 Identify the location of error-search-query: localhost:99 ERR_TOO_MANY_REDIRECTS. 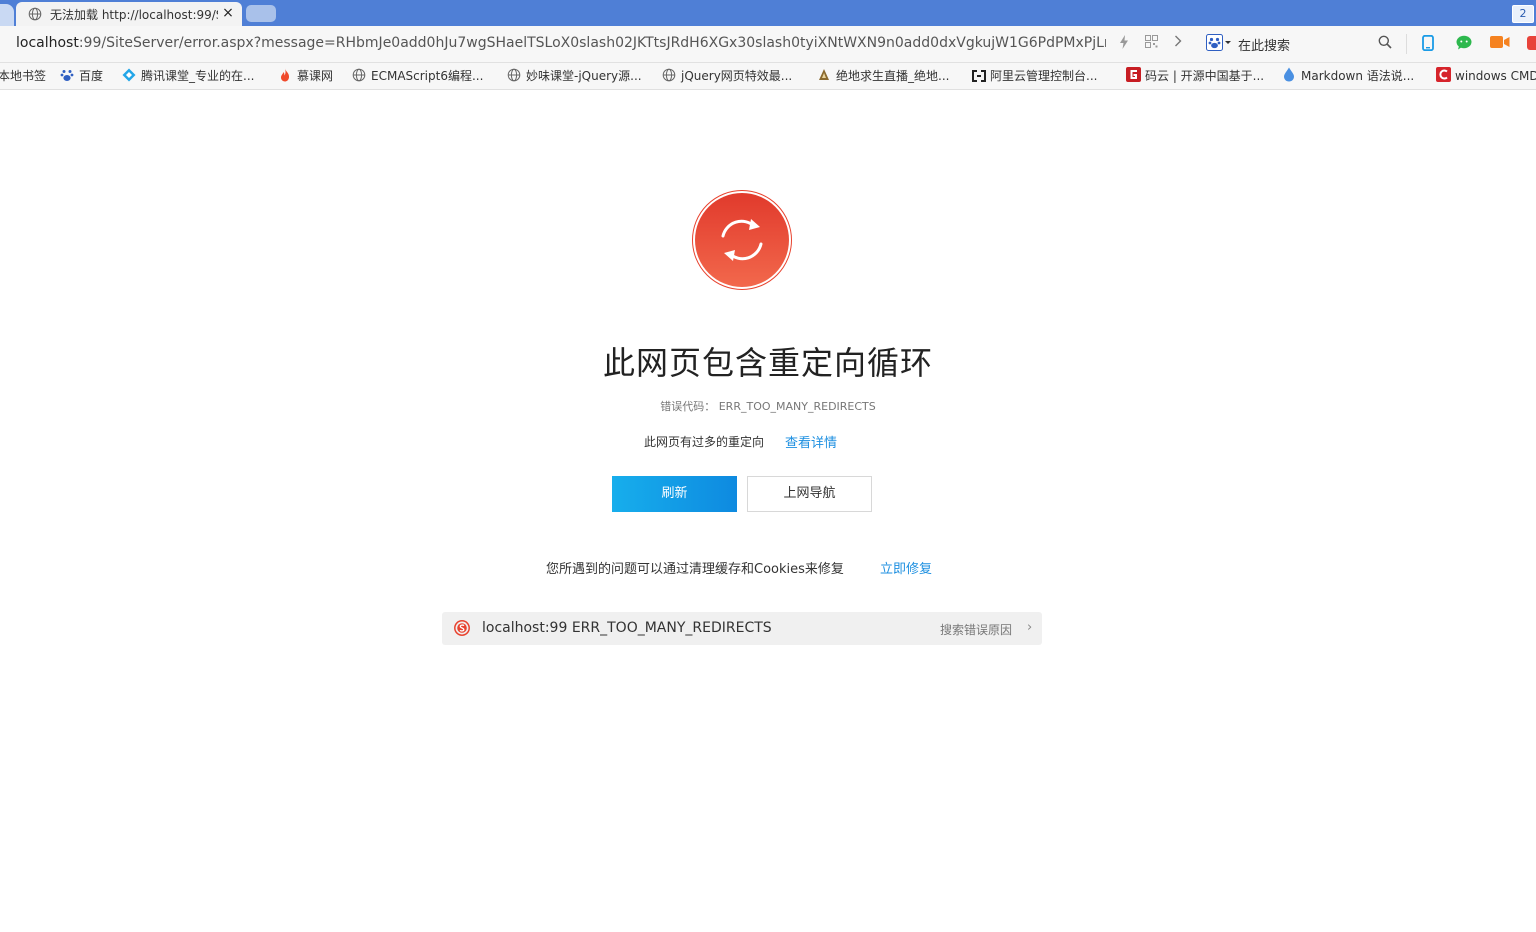
(627, 628).